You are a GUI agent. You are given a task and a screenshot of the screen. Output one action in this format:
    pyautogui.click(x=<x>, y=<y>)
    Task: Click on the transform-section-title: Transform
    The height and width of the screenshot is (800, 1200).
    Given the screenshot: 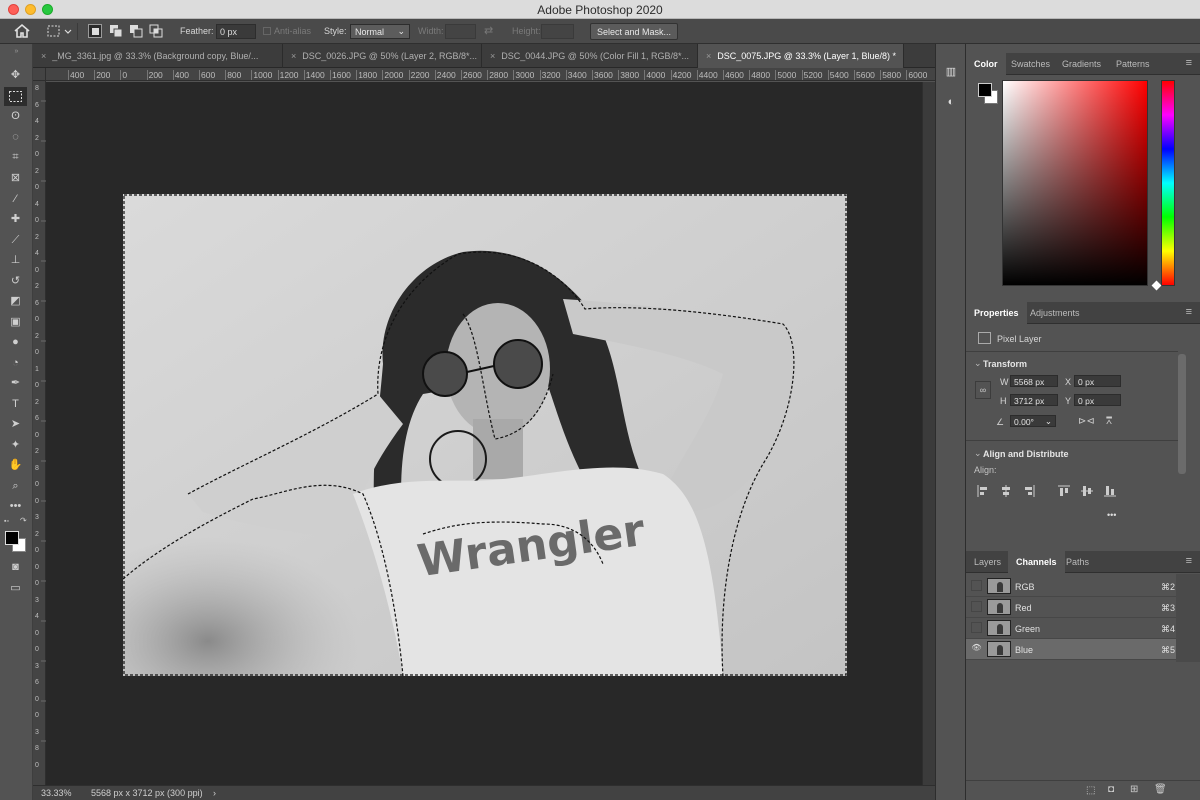 What is the action you would take?
    pyautogui.click(x=1005, y=364)
    